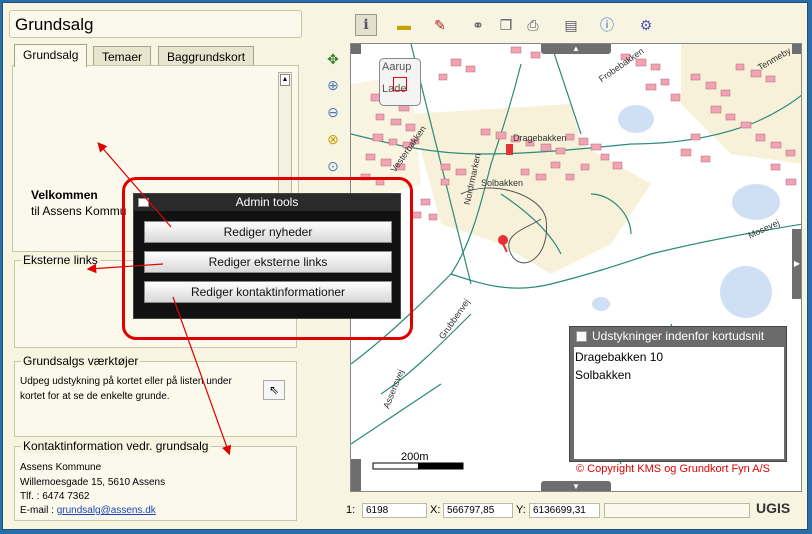  Describe the element at coordinates (576, 49) in the screenshot. I see `pan-north-icon: ▲` at that location.